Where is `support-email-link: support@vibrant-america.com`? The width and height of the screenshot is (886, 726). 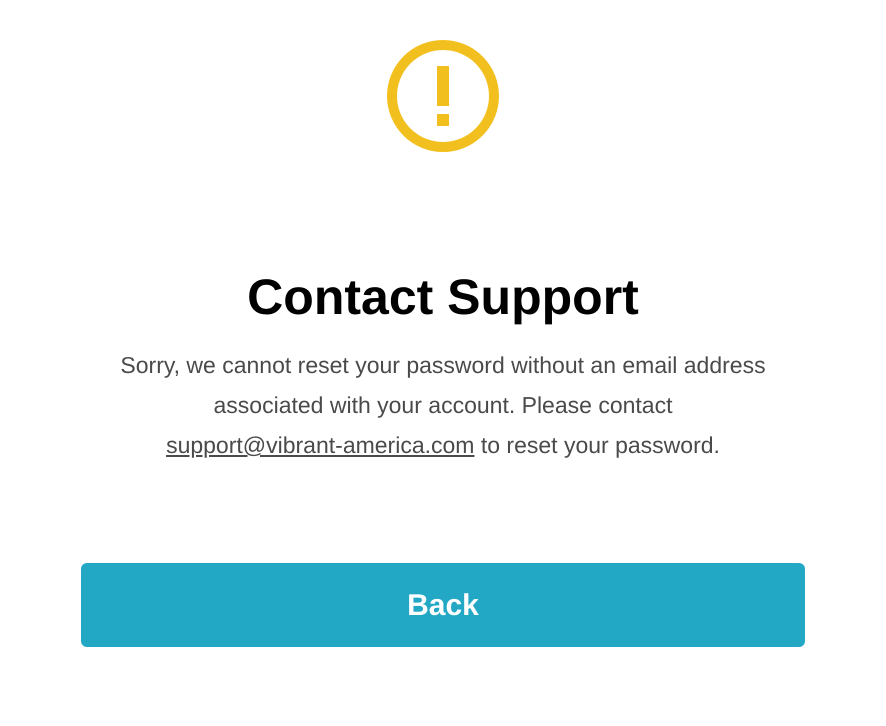
support-email-link: support@vibrant-america.com is located at coordinates (320, 445).